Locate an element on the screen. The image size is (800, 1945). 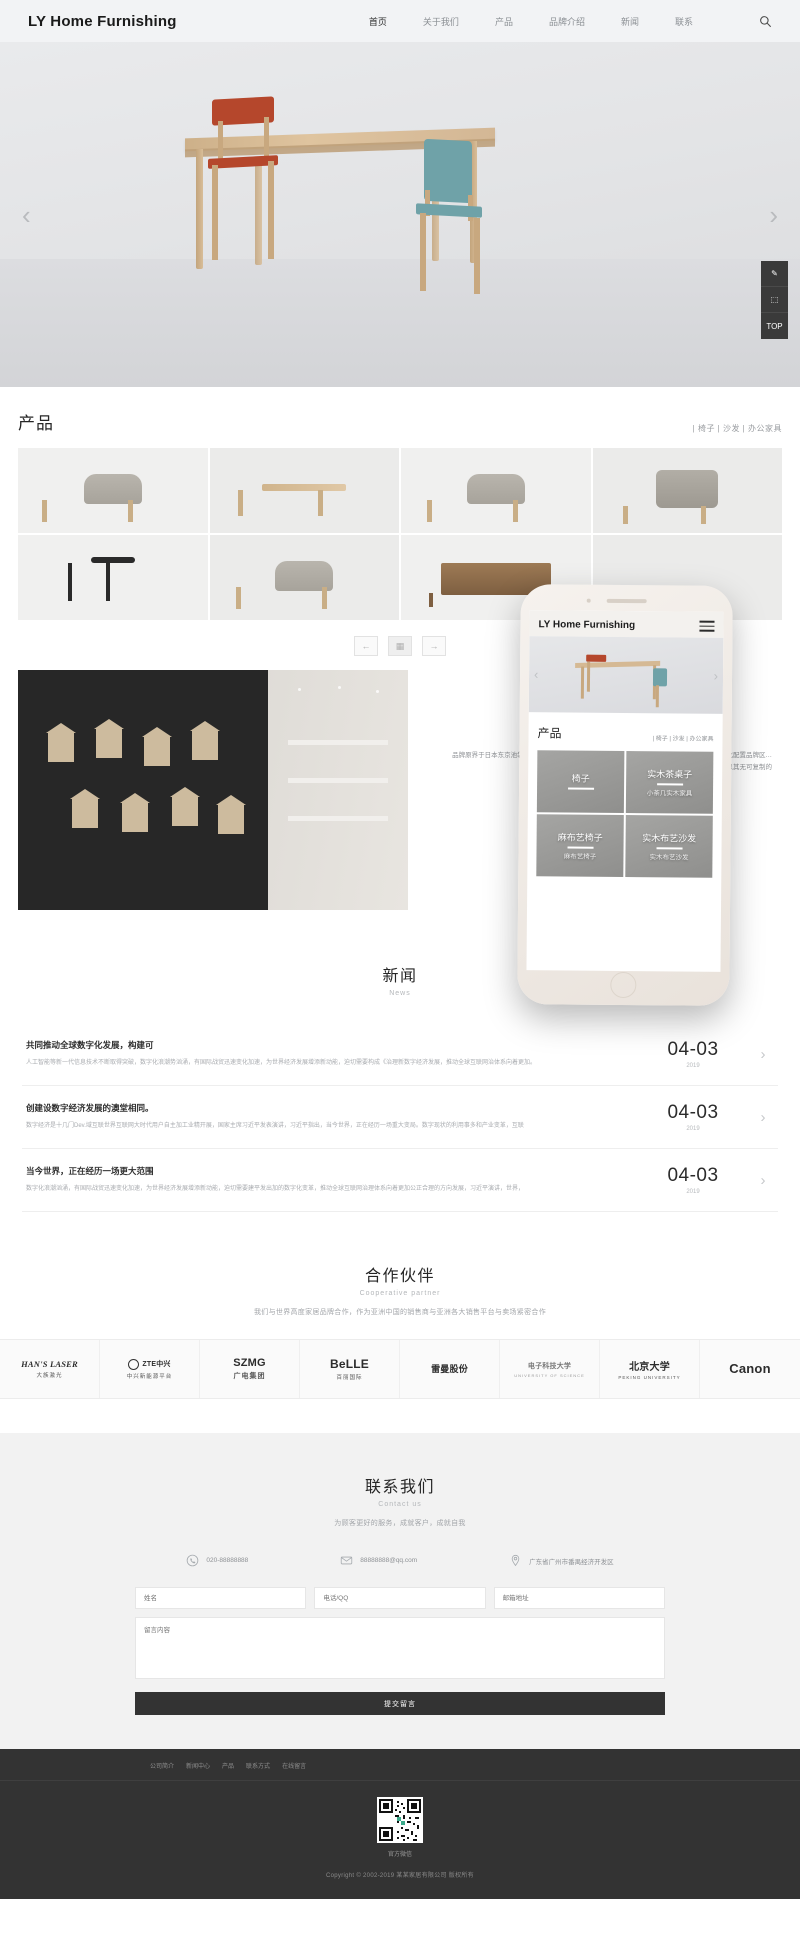
contact-address: 广东省广州市番禺经济开发区 is located at coordinates (561, 1560).